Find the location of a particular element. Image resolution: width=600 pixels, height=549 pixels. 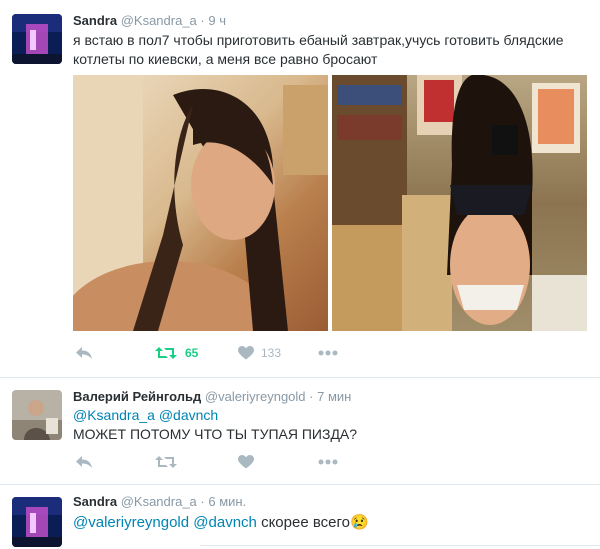

tweet-text: МОЖЕТ ПОТОМУ ЧТО ТЫ ТУПАЯ ПИЗДА? is located at coordinates (215, 434).